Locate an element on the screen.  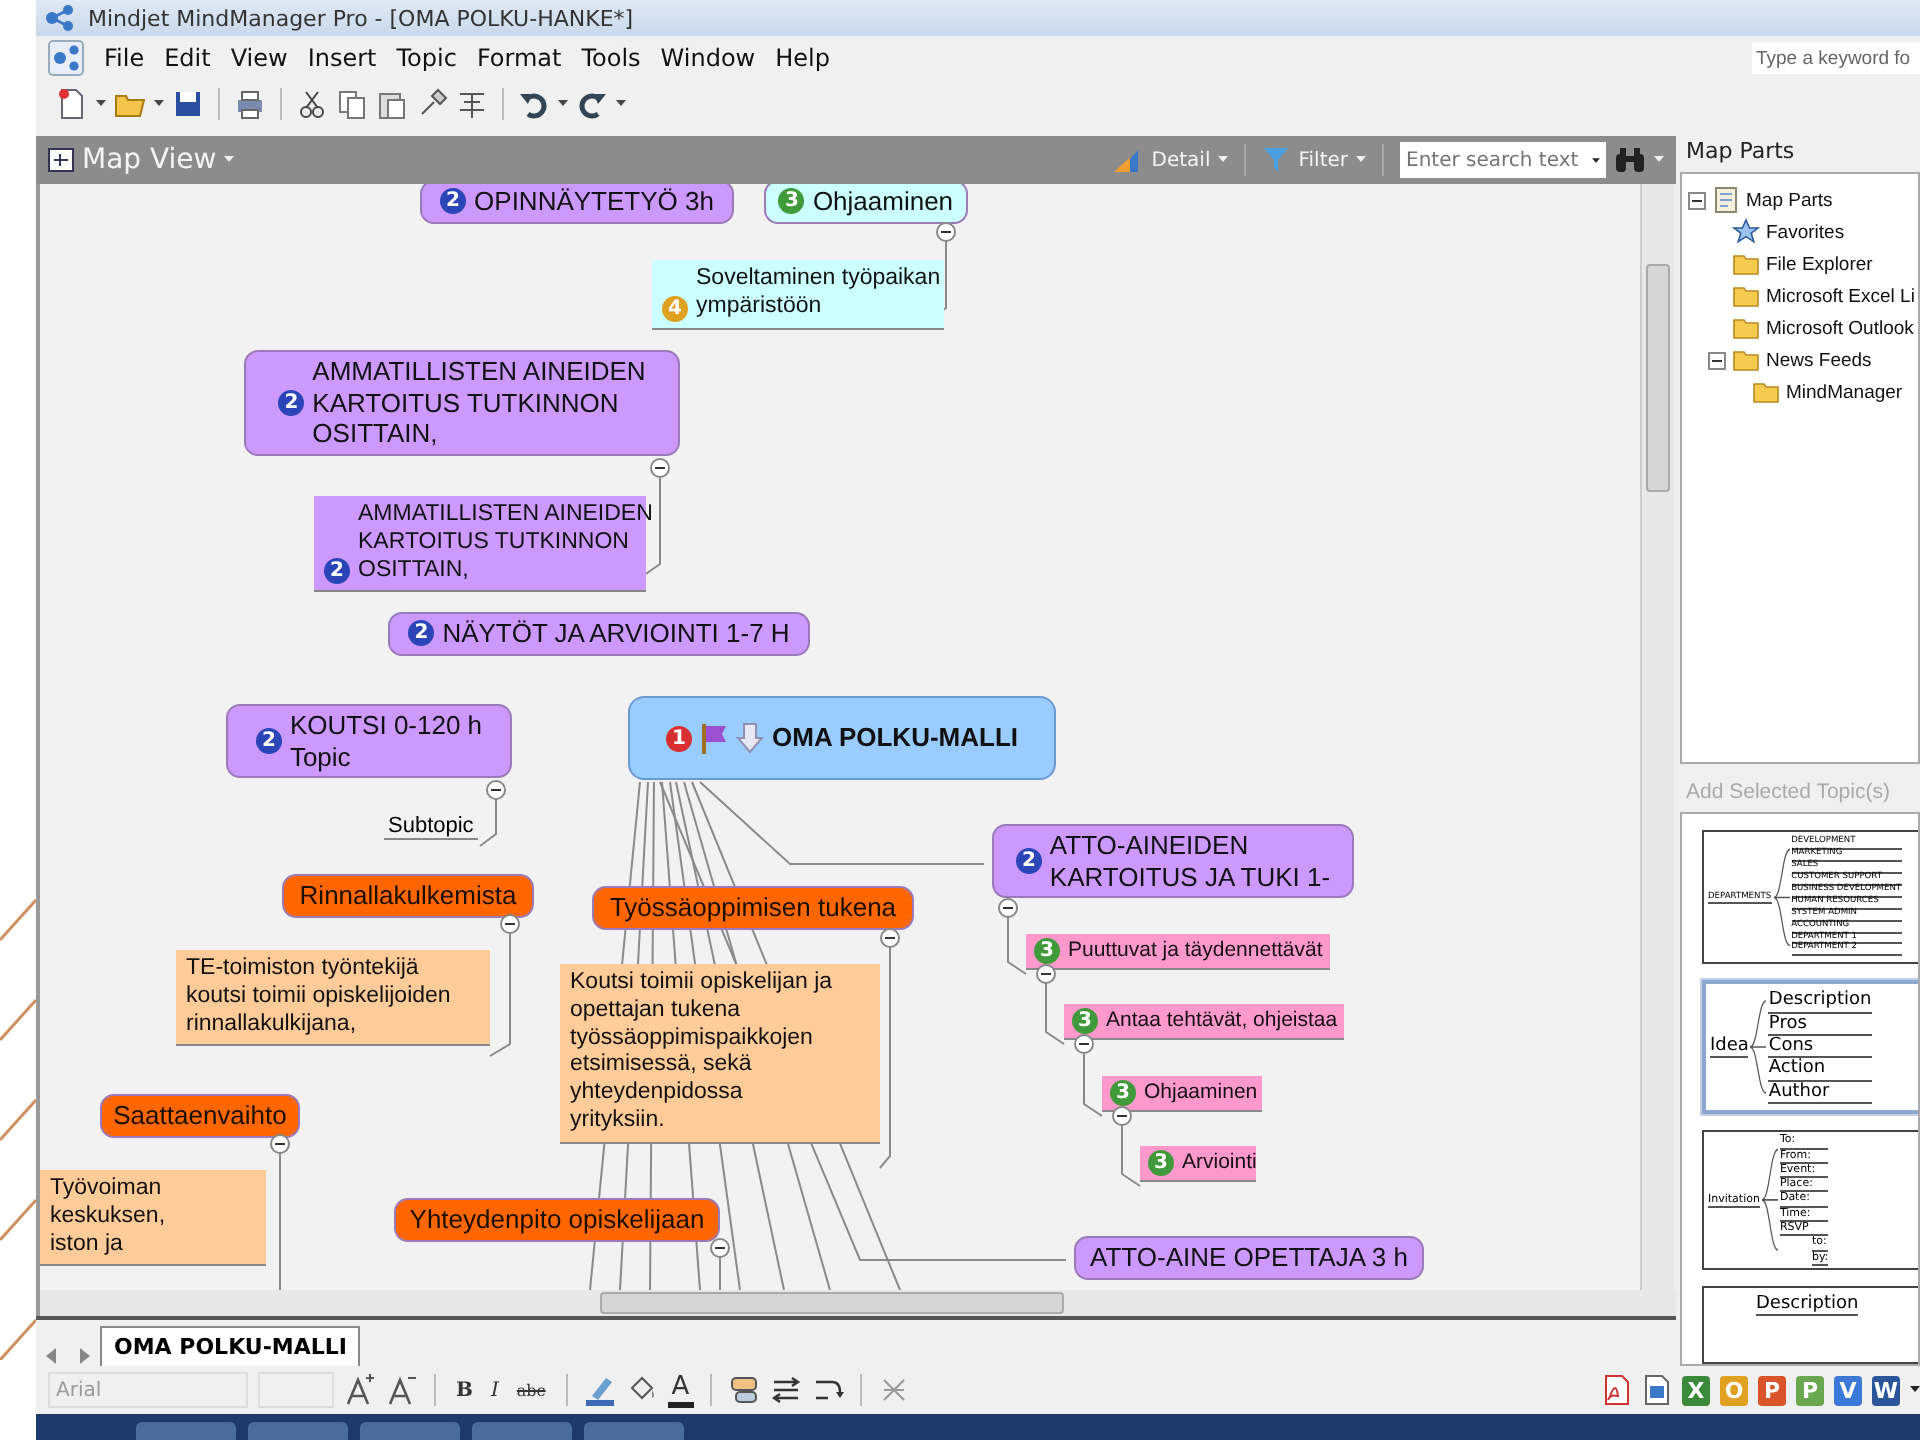
subtopic-label: Subtopic is located at coordinates (431, 827).